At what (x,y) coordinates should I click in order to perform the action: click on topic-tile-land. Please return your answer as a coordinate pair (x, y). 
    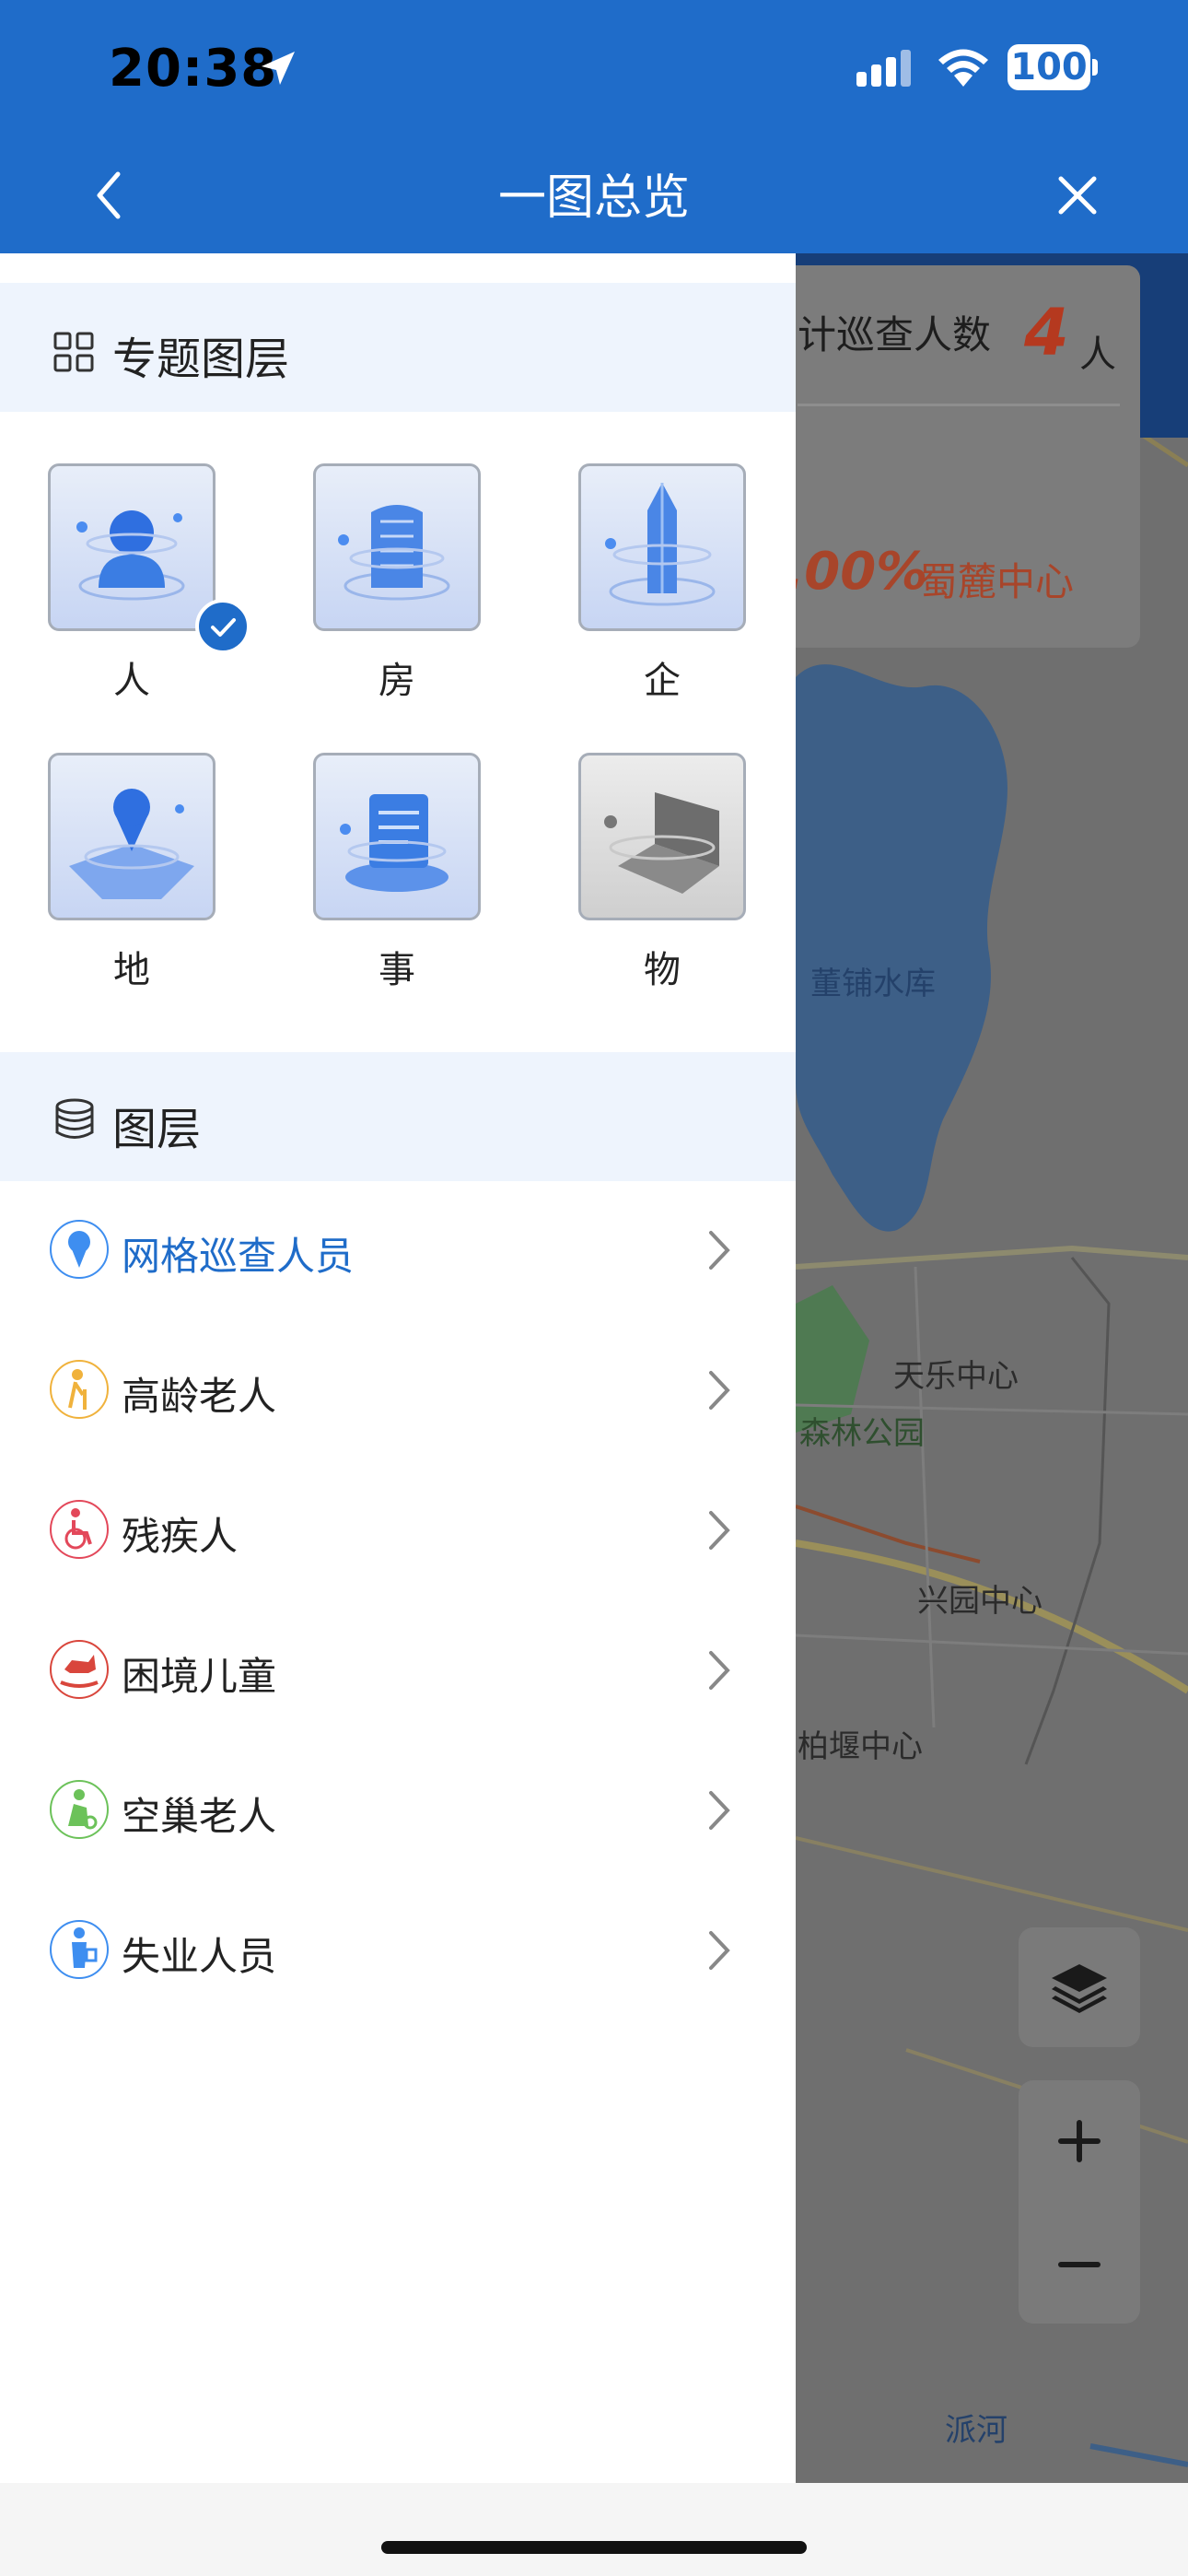
    Looking at the image, I should click on (131, 837).